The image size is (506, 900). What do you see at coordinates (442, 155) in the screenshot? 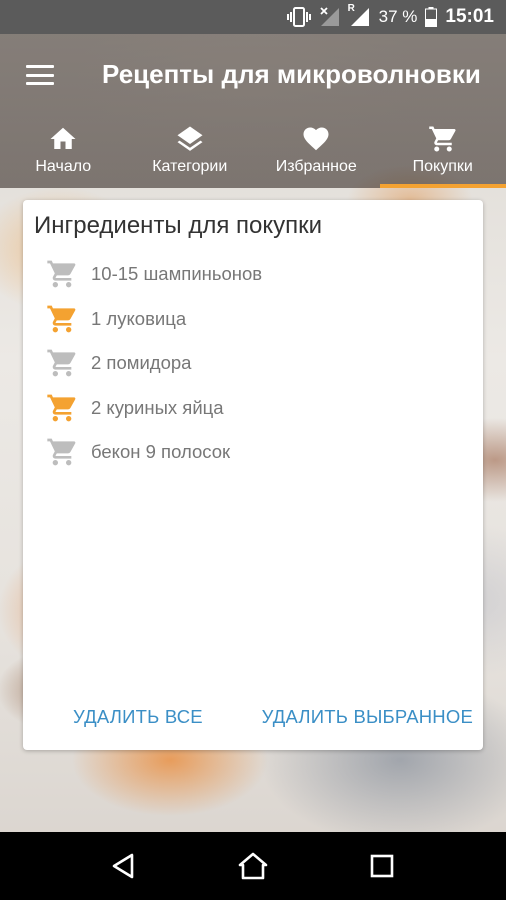
I see `tab-shopping: Покупки` at bounding box center [442, 155].